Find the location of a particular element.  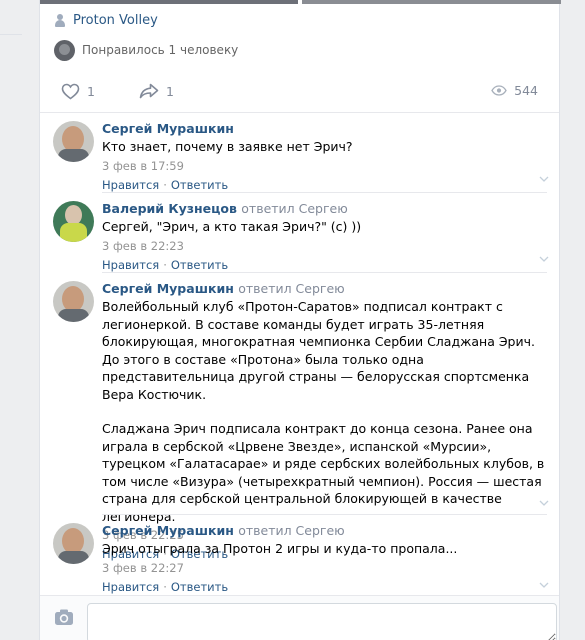

share-arrow-icon is located at coordinates (149, 91).